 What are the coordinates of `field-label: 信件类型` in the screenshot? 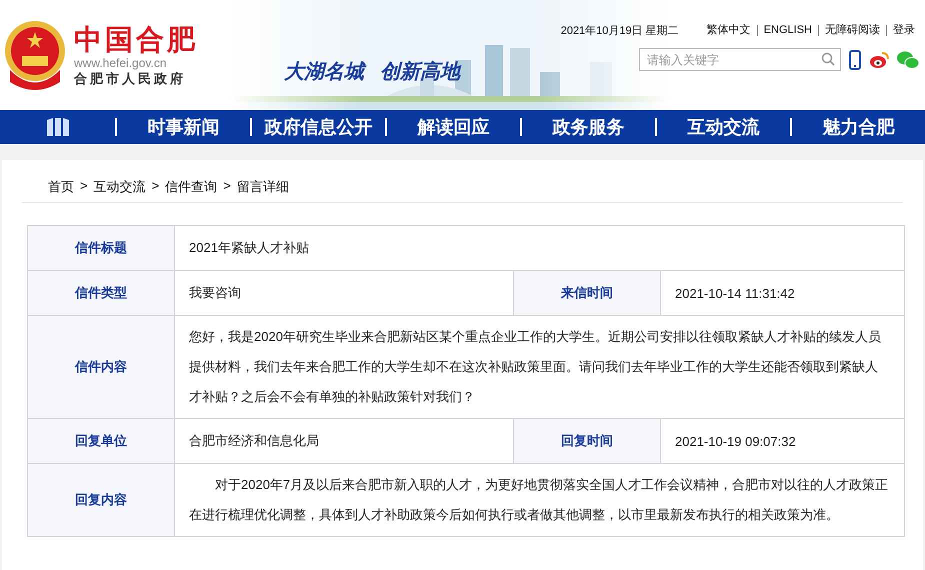 It's located at (101, 293).